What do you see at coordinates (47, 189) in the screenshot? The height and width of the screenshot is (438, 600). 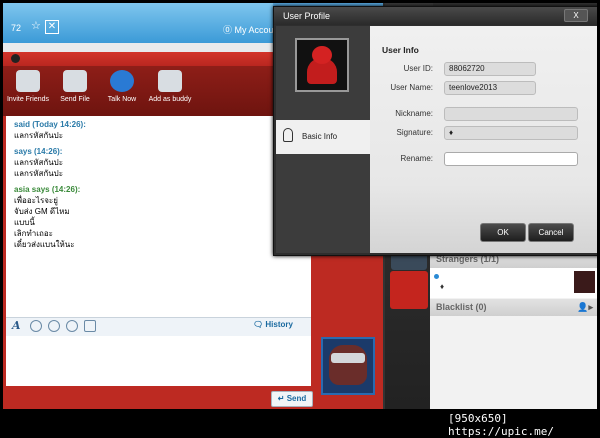 I see `message-header: asia says (14:26):` at bounding box center [47, 189].